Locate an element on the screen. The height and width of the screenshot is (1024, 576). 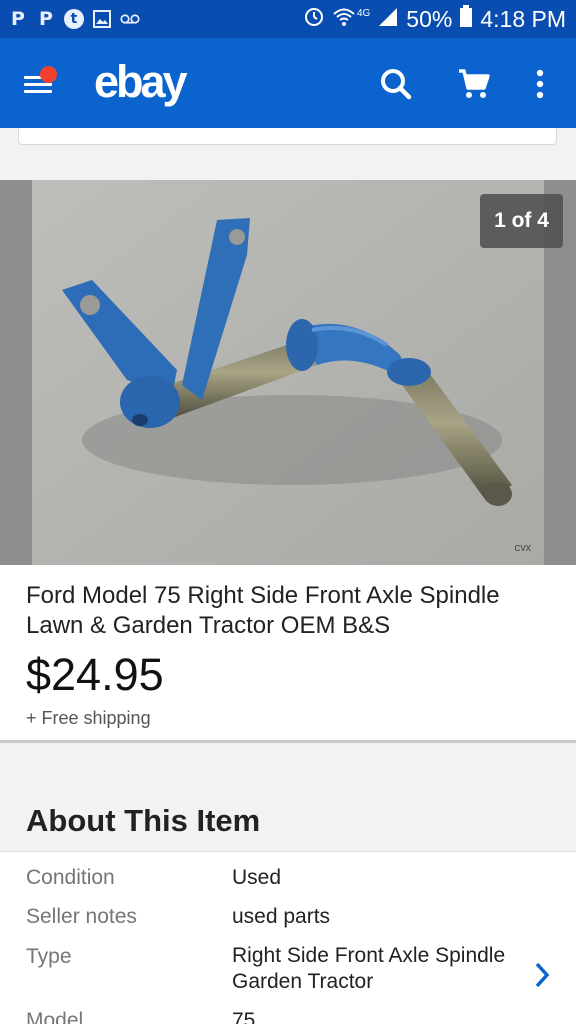
notification-dot is located at coordinates (48, 74).